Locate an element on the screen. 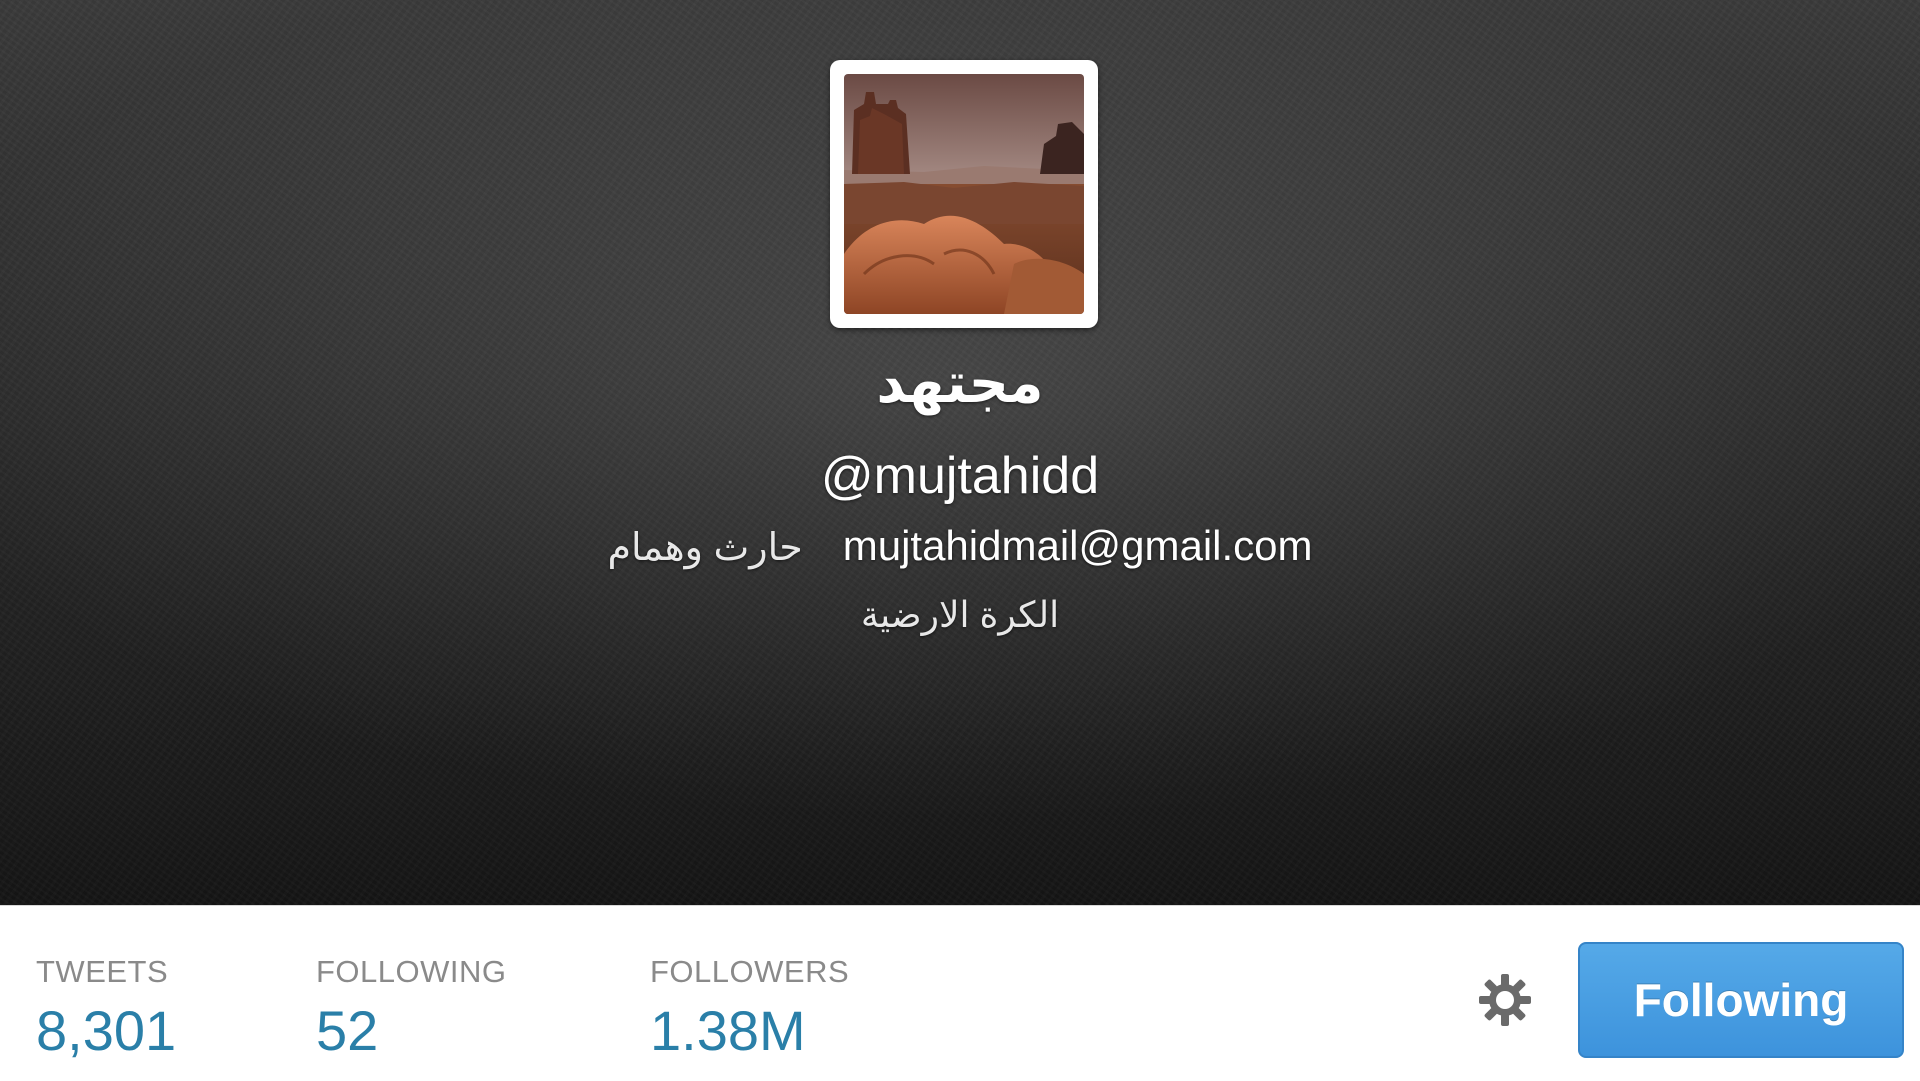  profile-bio: حارث وهمام mujtahidmail@gmail.com is located at coordinates (960, 546).